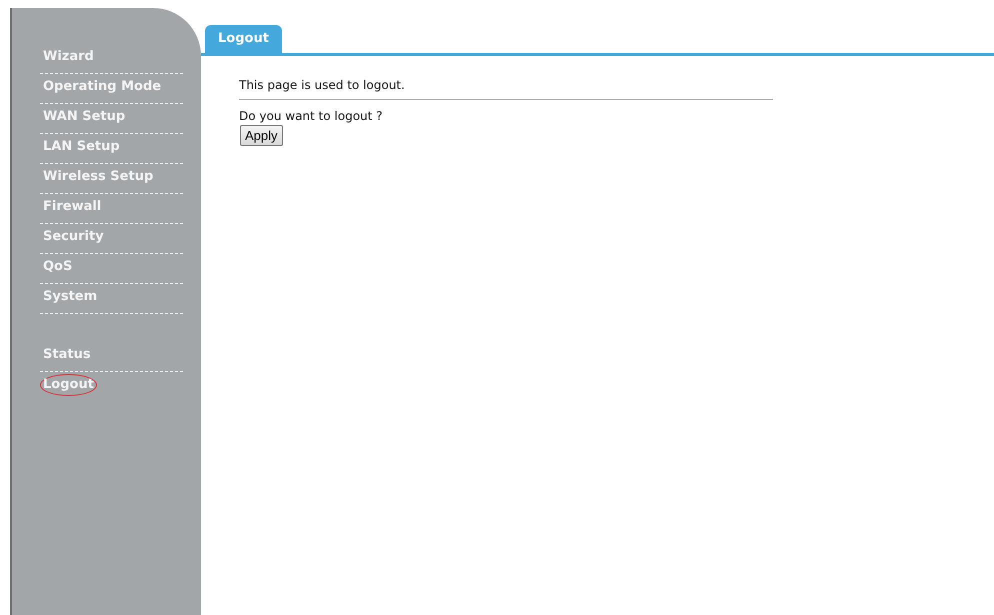 This screenshot has height=615, width=994. What do you see at coordinates (111, 269) in the screenshot?
I see `sidebar-item: QoS` at bounding box center [111, 269].